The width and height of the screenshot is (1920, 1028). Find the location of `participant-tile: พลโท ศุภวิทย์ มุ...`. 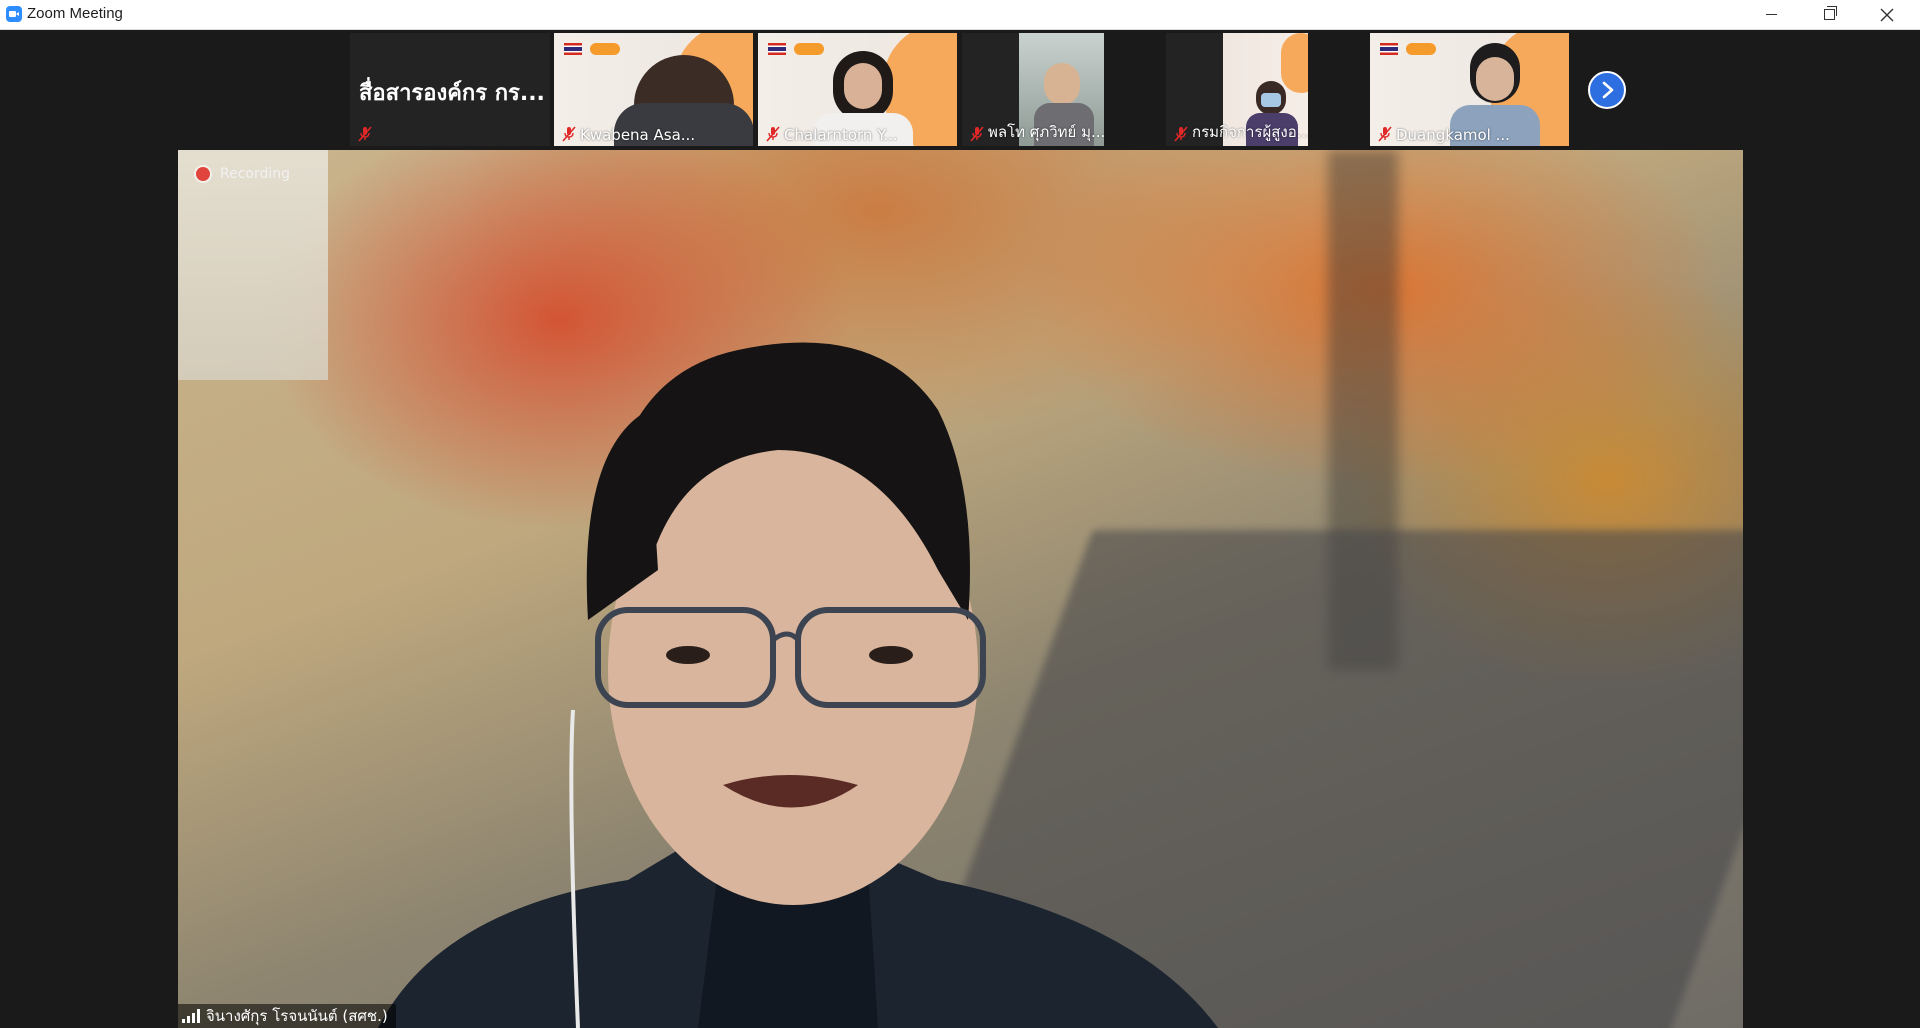

participant-tile: พลโท ศุภวิทย์ มุ... is located at coordinates (1033, 89).